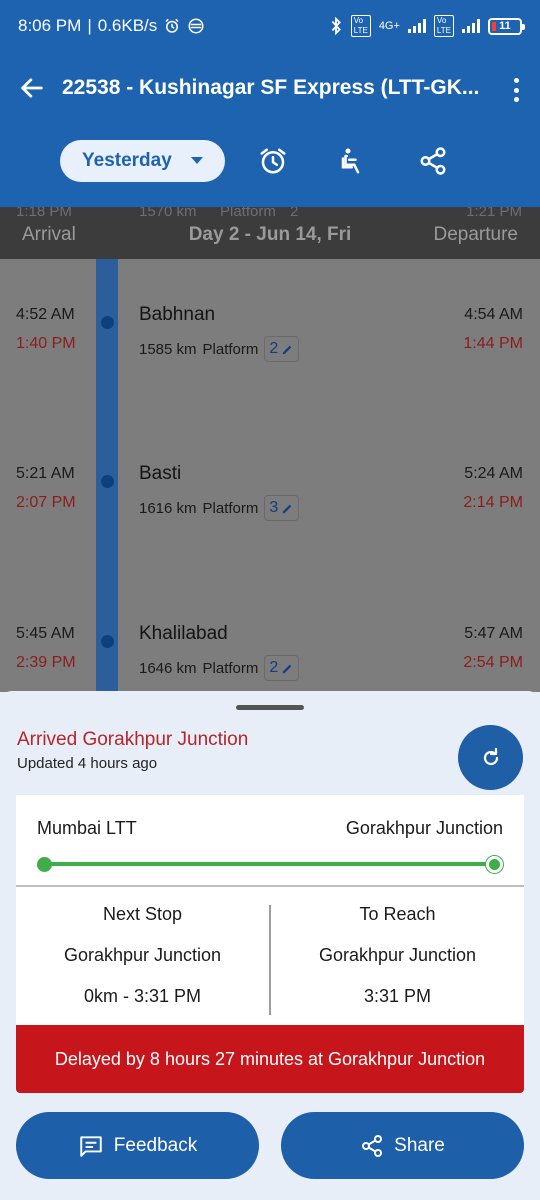 The width and height of the screenshot is (540, 1200). What do you see at coordinates (389, 26) in the screenshot?
I see `network-type: 4G+` at bounding box center [389, 26].